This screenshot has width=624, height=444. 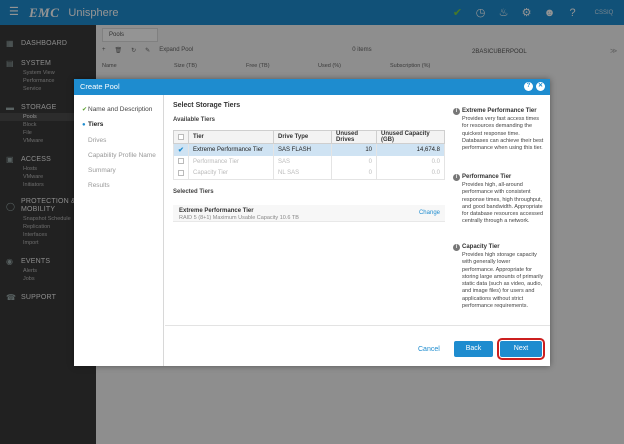 What do you see at coordinates (193, 192) in the screenshot?
I see `selected-tiers-label: Selected Tiers` at bounding box center [193, 192].